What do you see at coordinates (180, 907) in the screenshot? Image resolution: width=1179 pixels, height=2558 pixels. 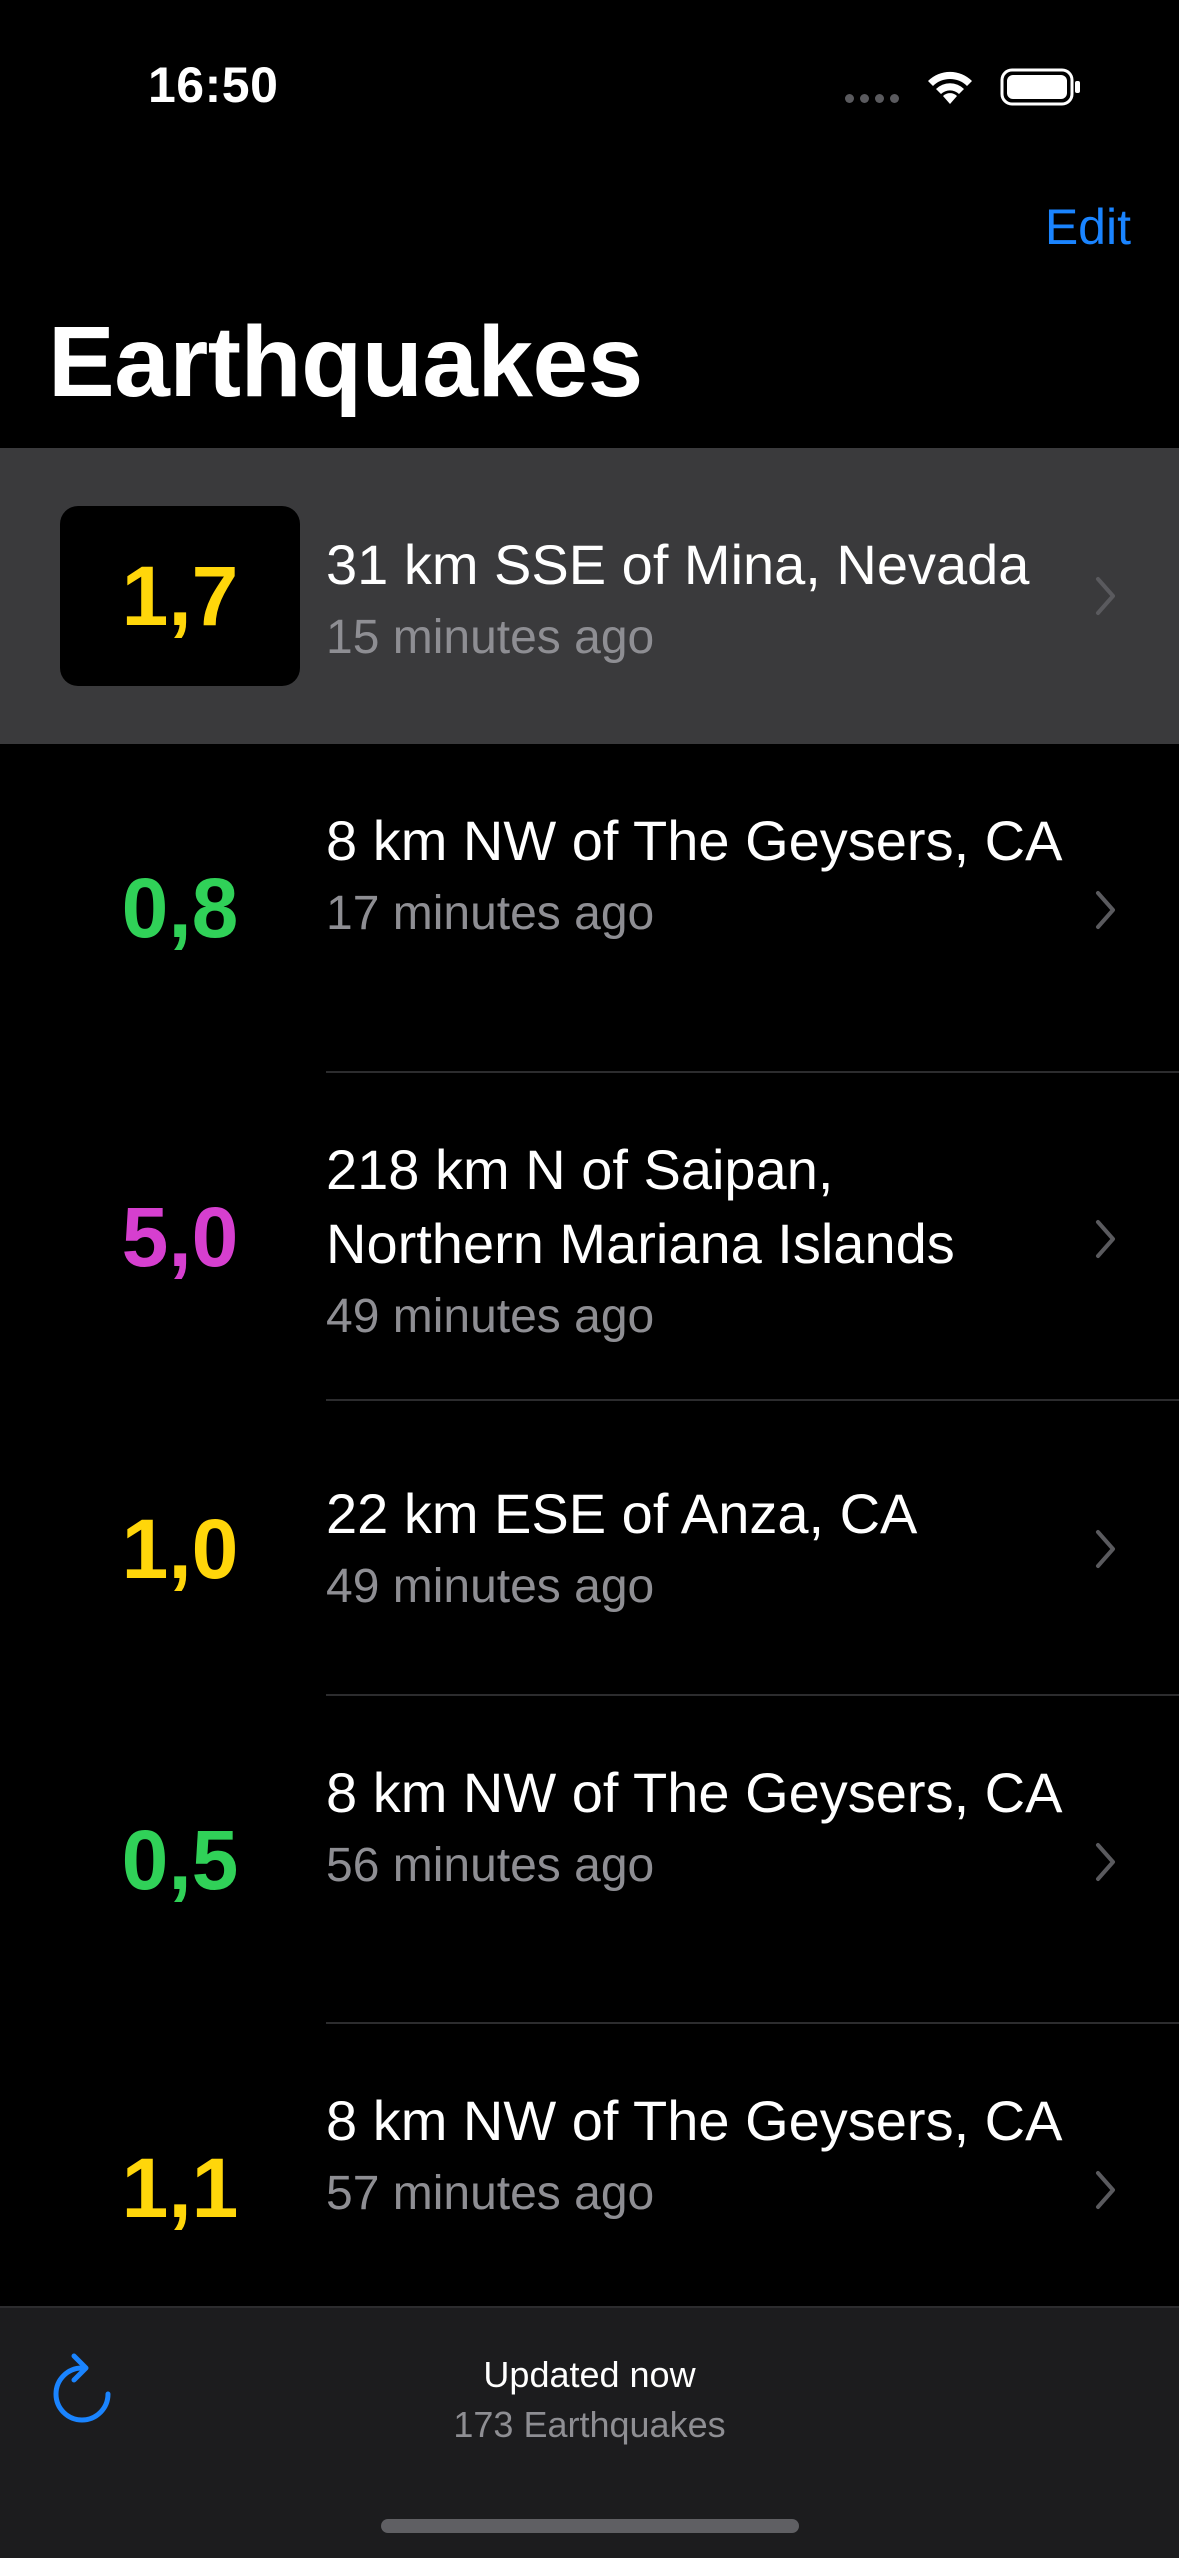 I see `magnitude-badge: 0,8` at bounding box center [180, 907].